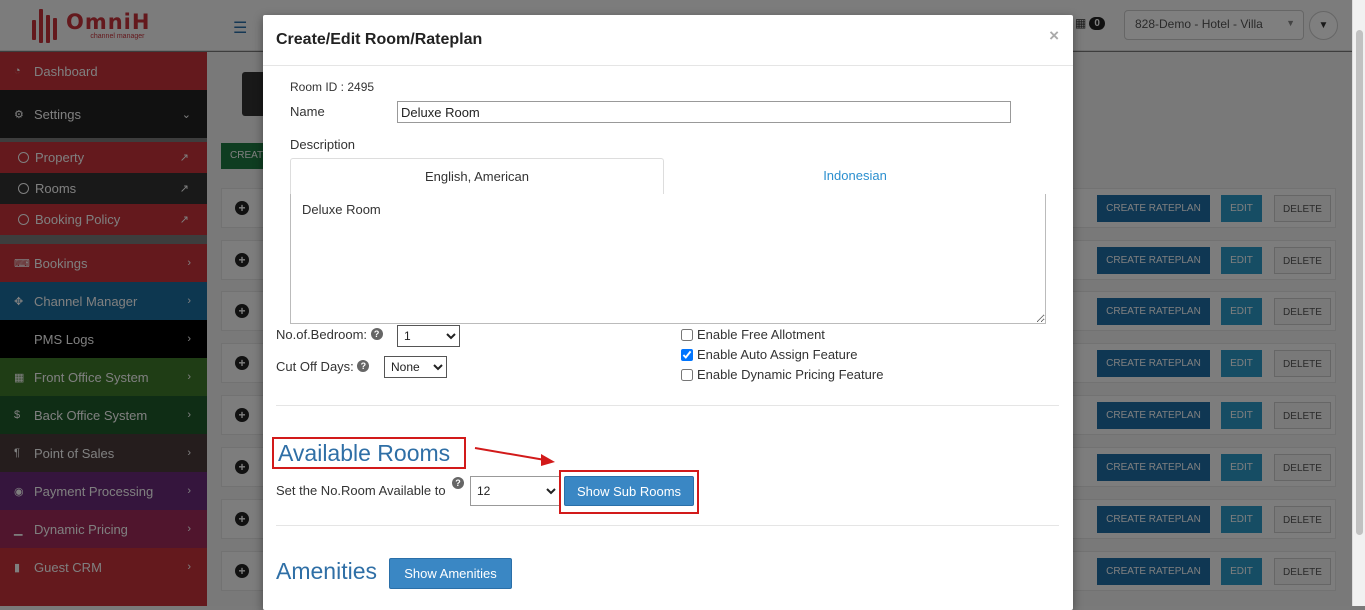 The image size is (1365, 610). Describe the element at coordinates (322, 334) in the screenshot. I see `bedroom-label-text: No.of.Bedroom:` at that location.